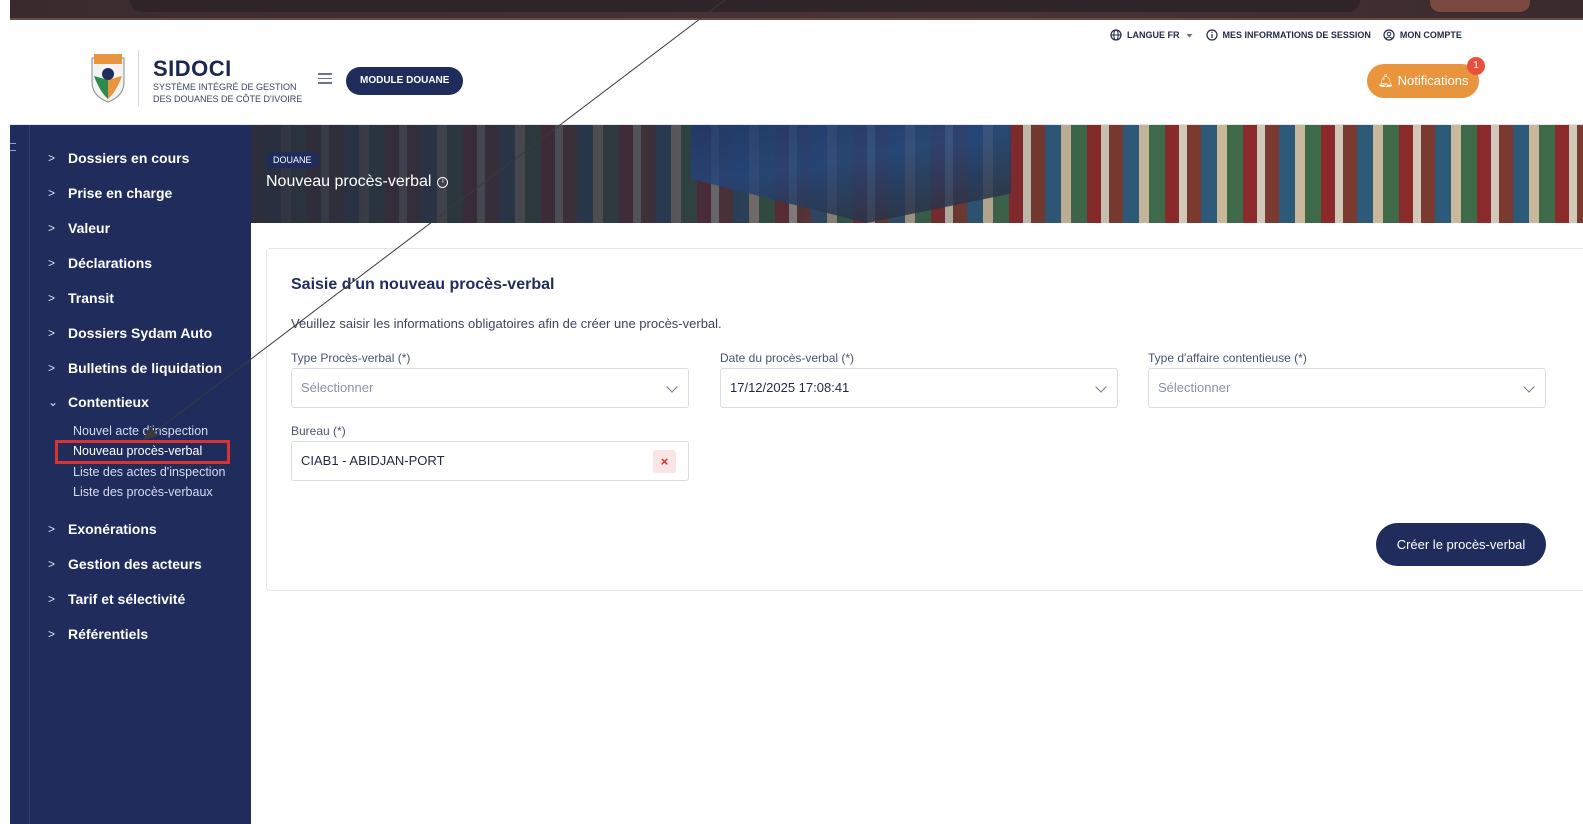  Describe the element at coordinates (1227, 358) in the screenshot. I see `affaire-label: Type d'affaire contentieuse (*)` at that location.